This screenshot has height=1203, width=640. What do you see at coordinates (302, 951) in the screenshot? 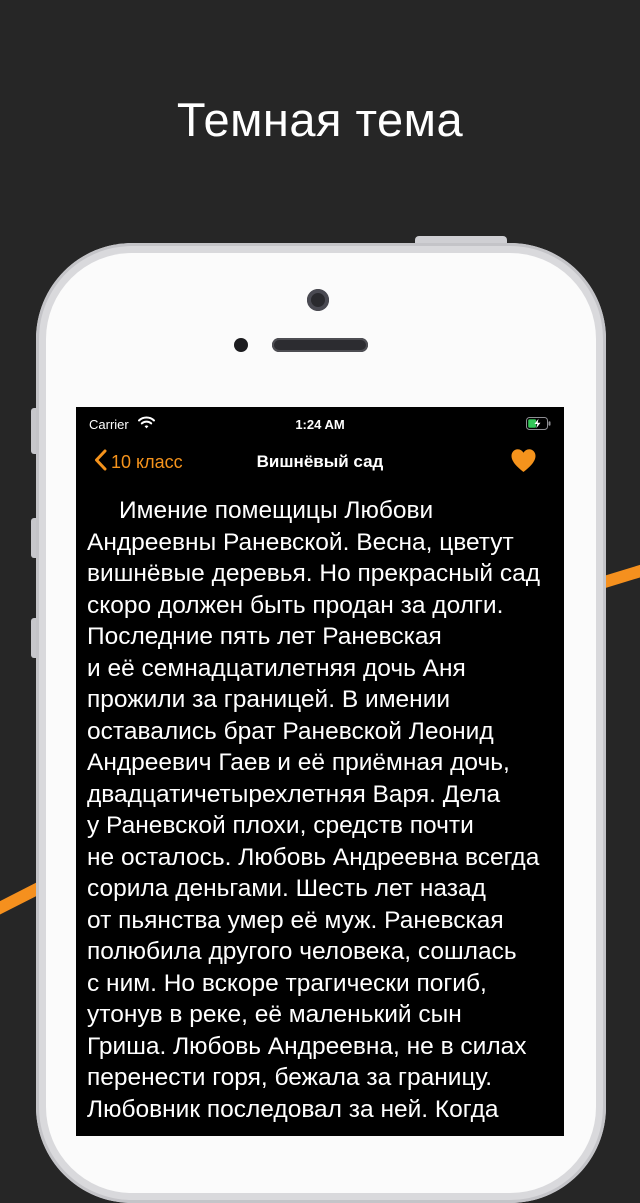
I see `text-line: полюбила другого человека, сошлась` at bounding box center [302, 951].